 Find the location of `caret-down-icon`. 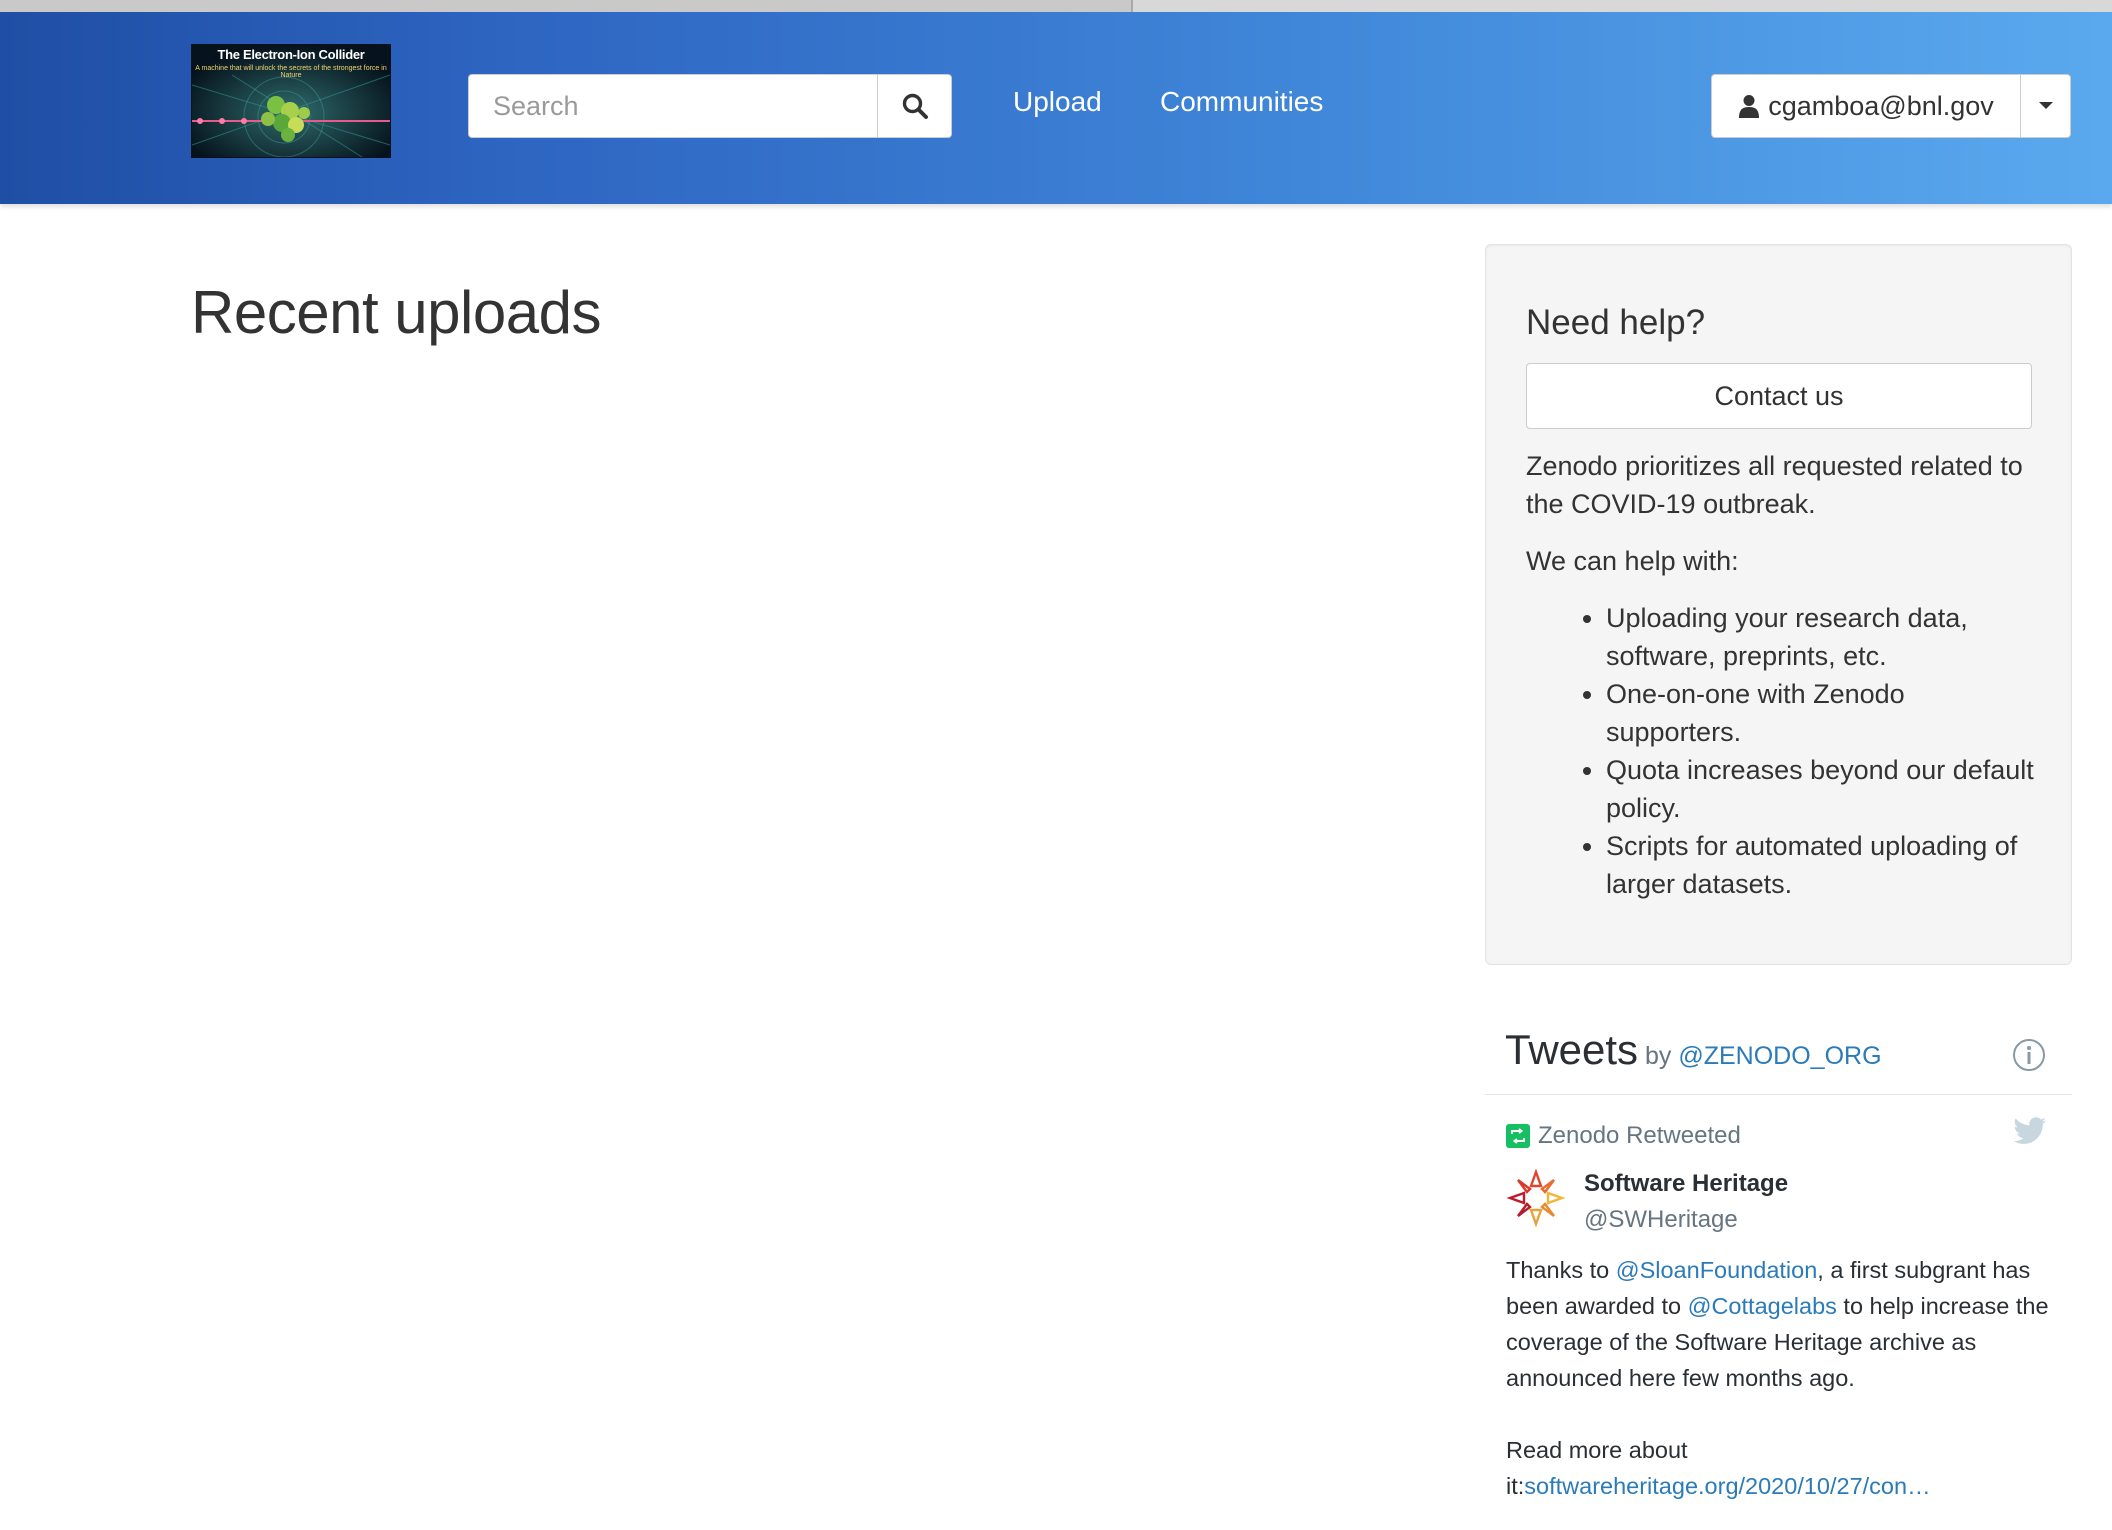

caret-down-icon is located at coordinates (2046, 105).